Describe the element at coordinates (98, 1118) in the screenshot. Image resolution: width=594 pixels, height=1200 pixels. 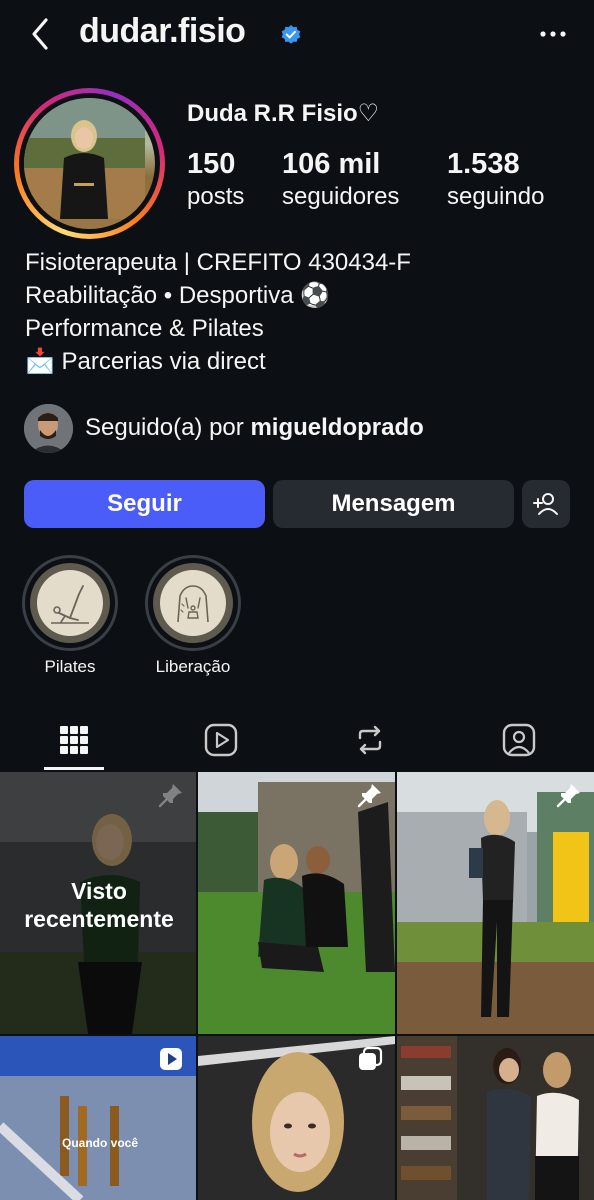
I see `post-thumbnail: Quando você` at that location.